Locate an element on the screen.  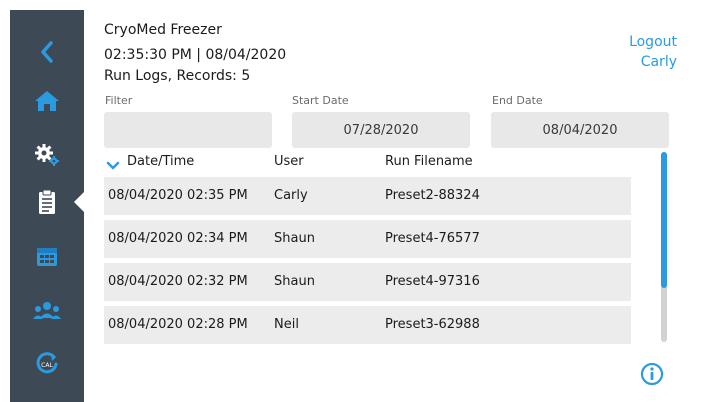
row-user: Neil is located at coordinates (286, 324).